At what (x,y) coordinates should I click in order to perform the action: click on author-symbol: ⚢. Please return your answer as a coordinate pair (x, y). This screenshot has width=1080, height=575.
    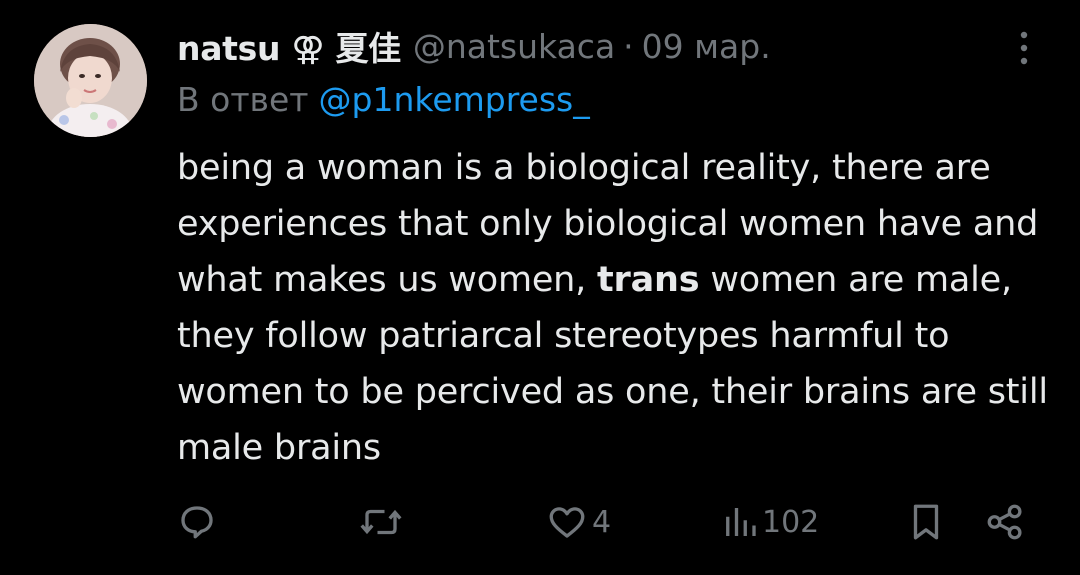
    Looking at the image, I should click on (308, 48).